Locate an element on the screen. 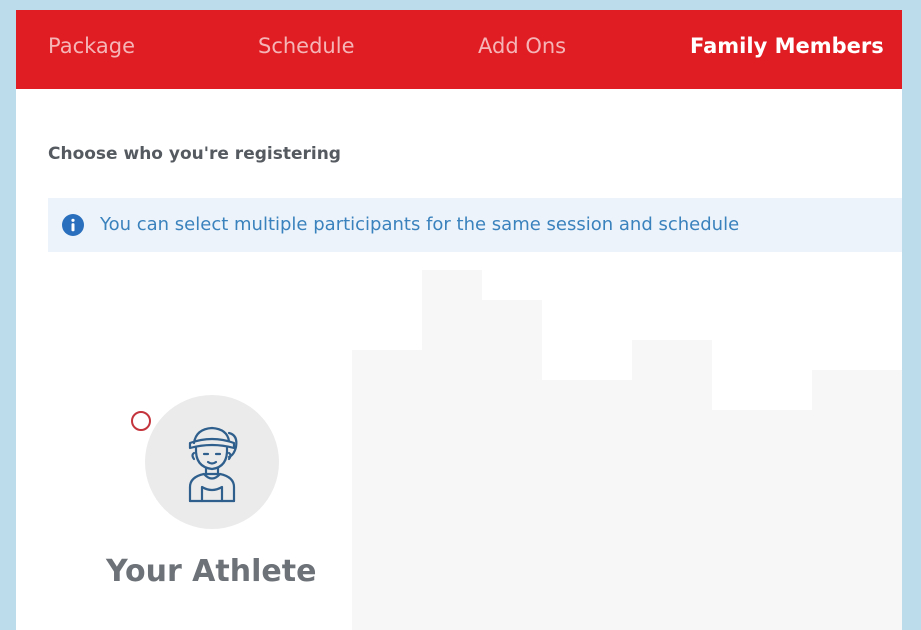  athlete-avatar-icon is located at coordinates (213, 464).